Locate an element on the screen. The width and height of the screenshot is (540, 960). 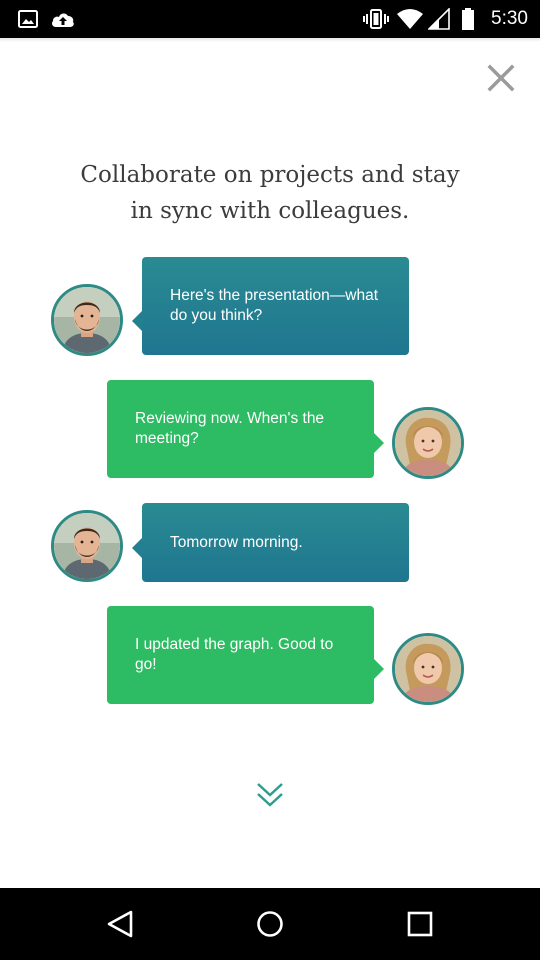
close-icon is located at coordinates (501, 78).